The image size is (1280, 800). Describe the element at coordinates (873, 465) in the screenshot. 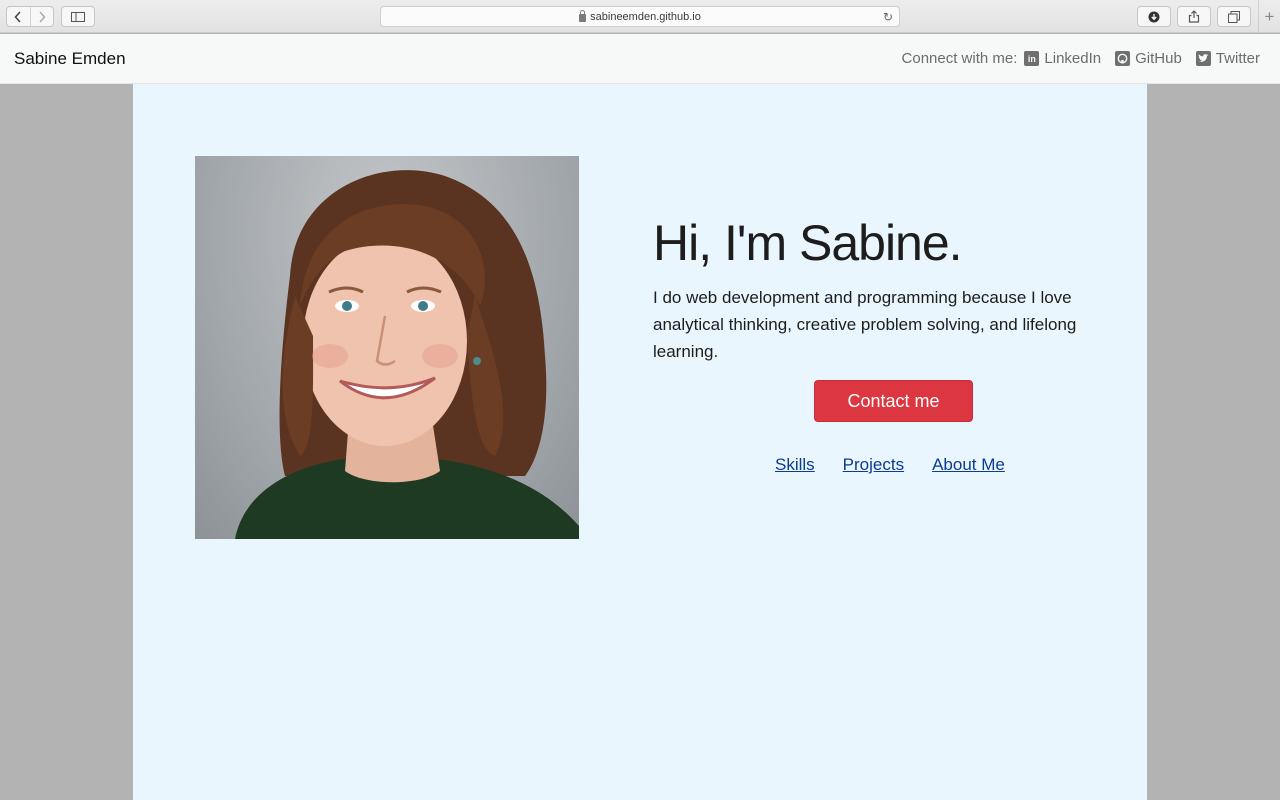

I see `projects-link: Projects` at that location.